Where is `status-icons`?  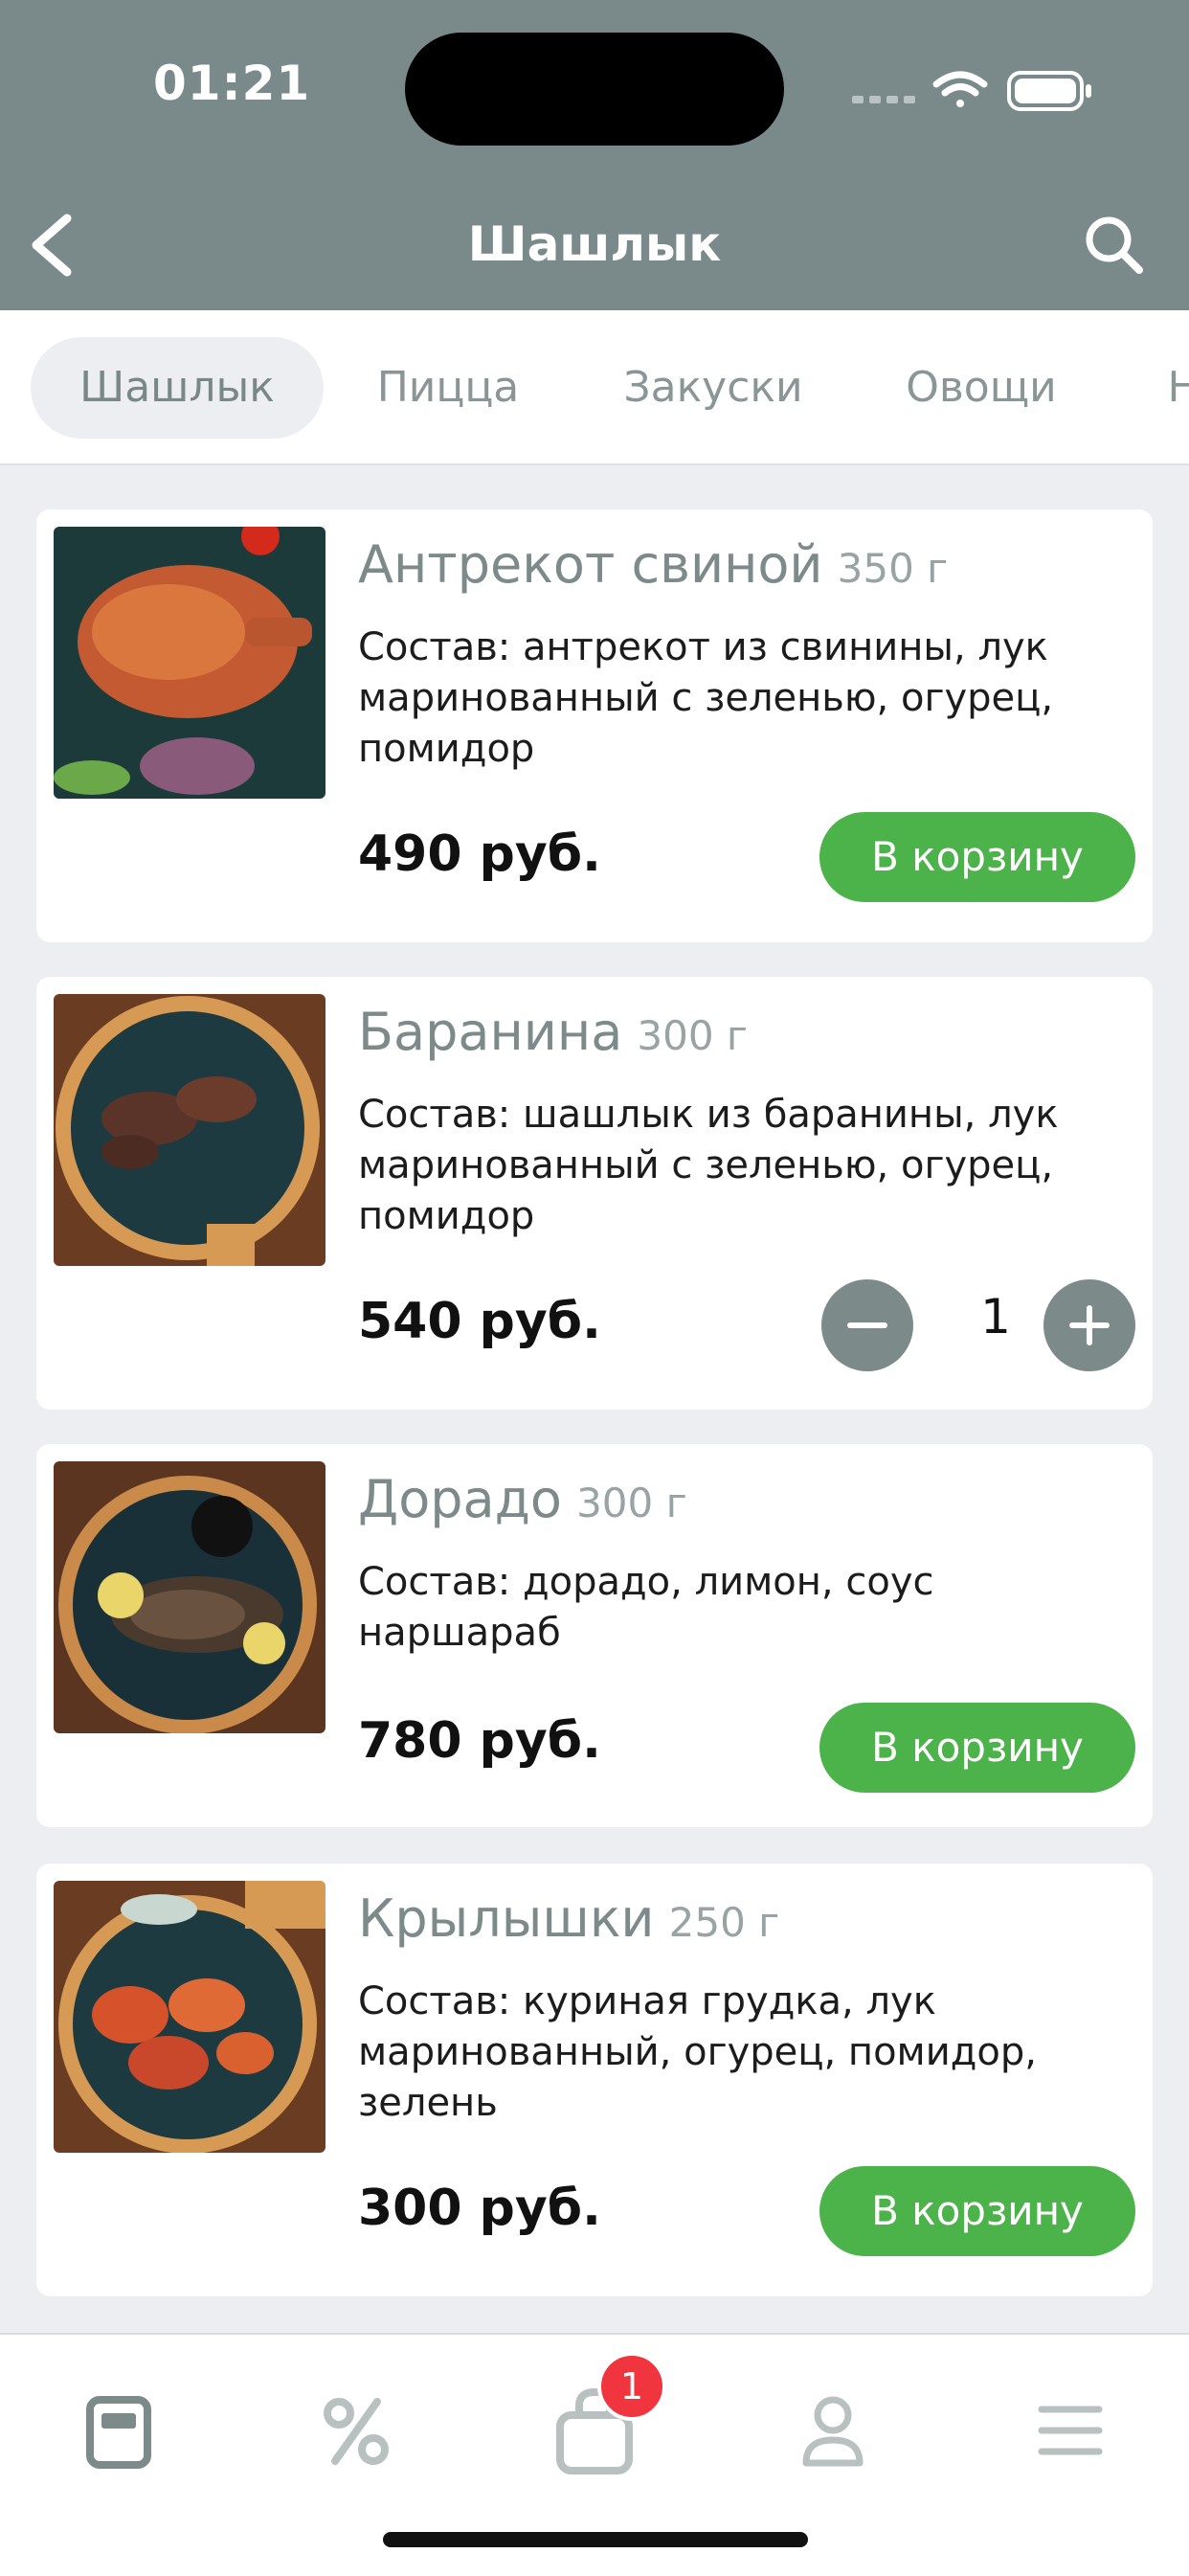 status-icons is located at coordinates (971, 91).